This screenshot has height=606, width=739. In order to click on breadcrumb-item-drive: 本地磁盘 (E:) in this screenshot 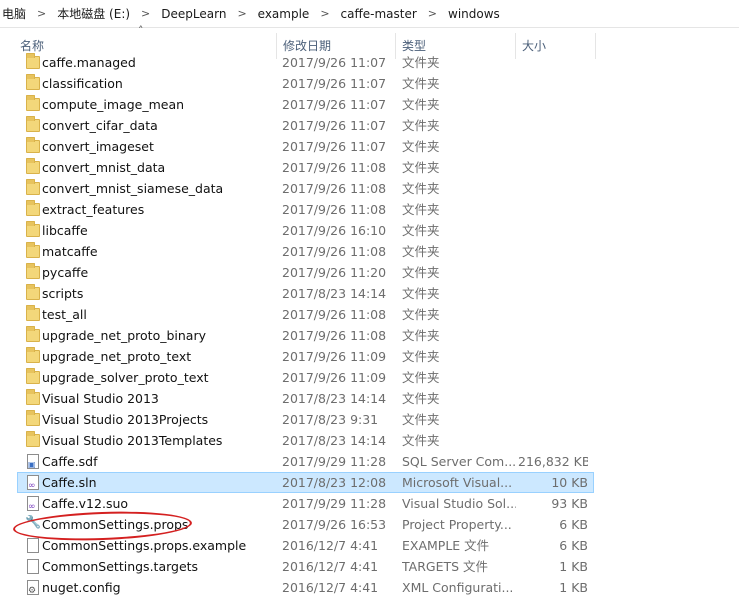, I will do `click(93, 13)`.